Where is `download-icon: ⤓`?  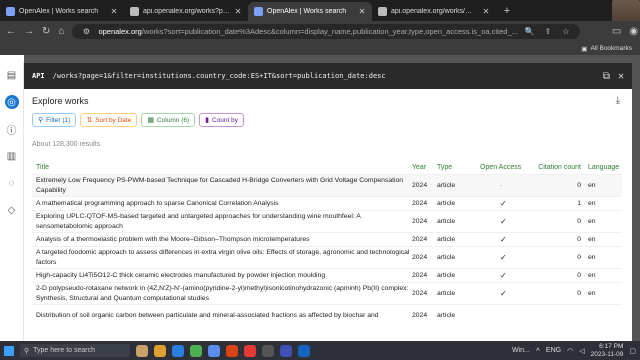
download-icon: ⤓ is located at coordinates (618, 100).